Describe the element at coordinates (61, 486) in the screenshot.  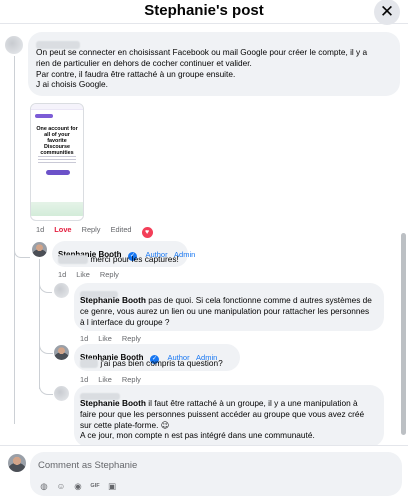
I see `emoji-icon: ☺` at that location.